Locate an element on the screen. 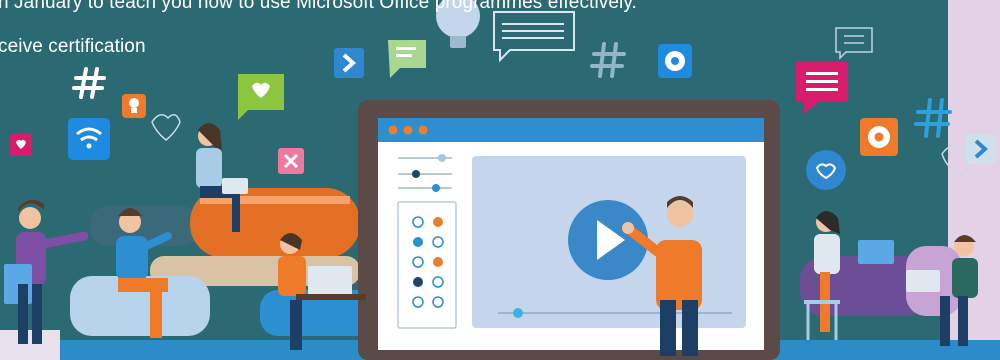 This screenshot has height=360, width=1000. window-title-bar is located at coordinates (571, 130).